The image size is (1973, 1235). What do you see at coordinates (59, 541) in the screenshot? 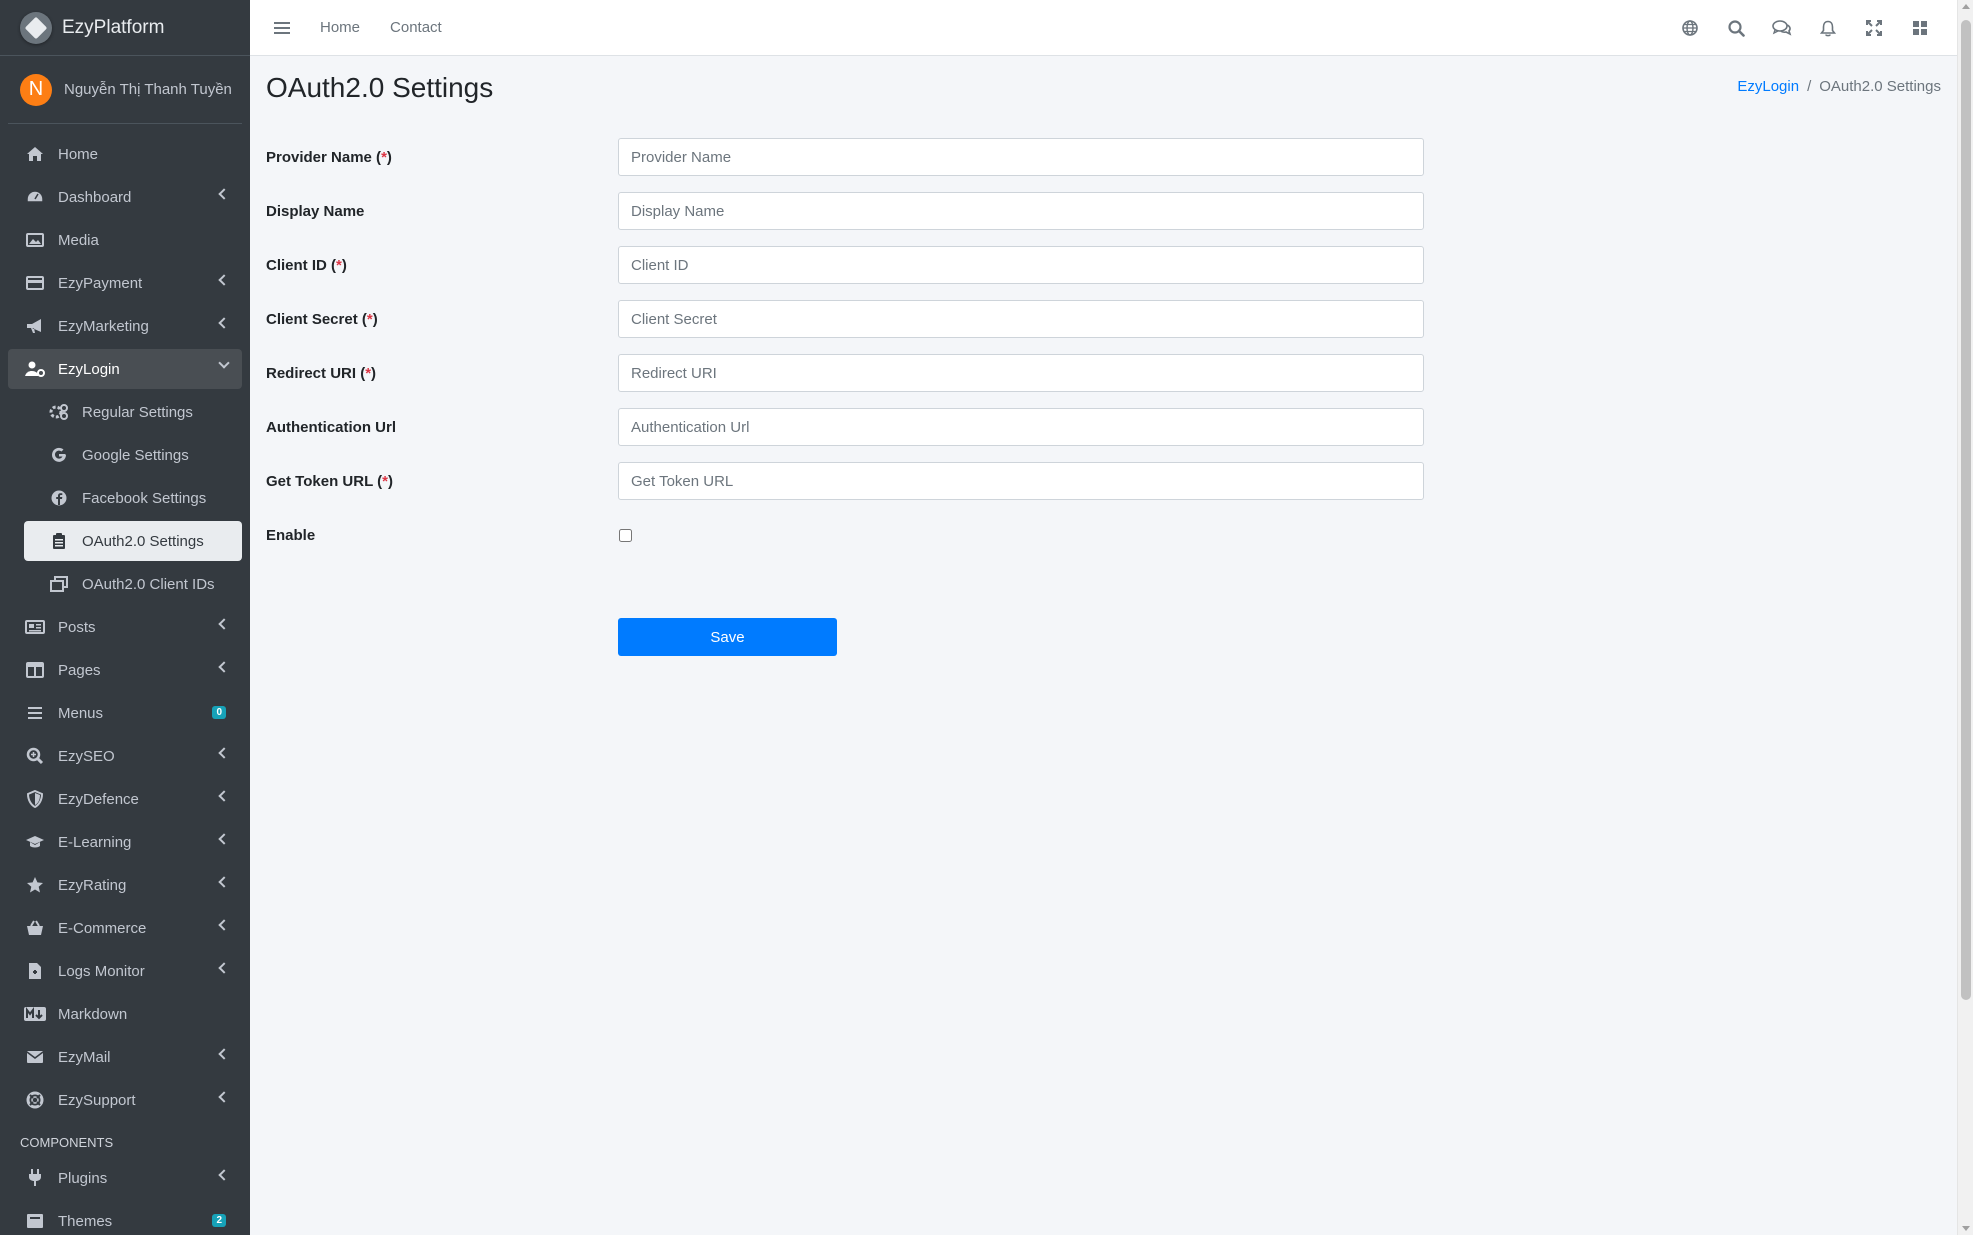
I see `clipboard-list-icon` at bounding box center [59, 541].